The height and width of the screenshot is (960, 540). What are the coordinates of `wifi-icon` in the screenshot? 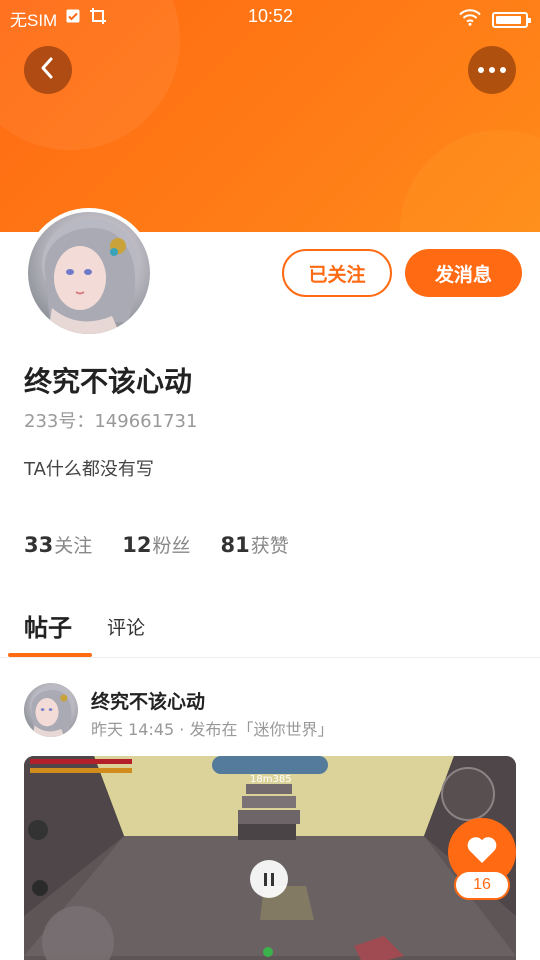 It's located at (470, 19).